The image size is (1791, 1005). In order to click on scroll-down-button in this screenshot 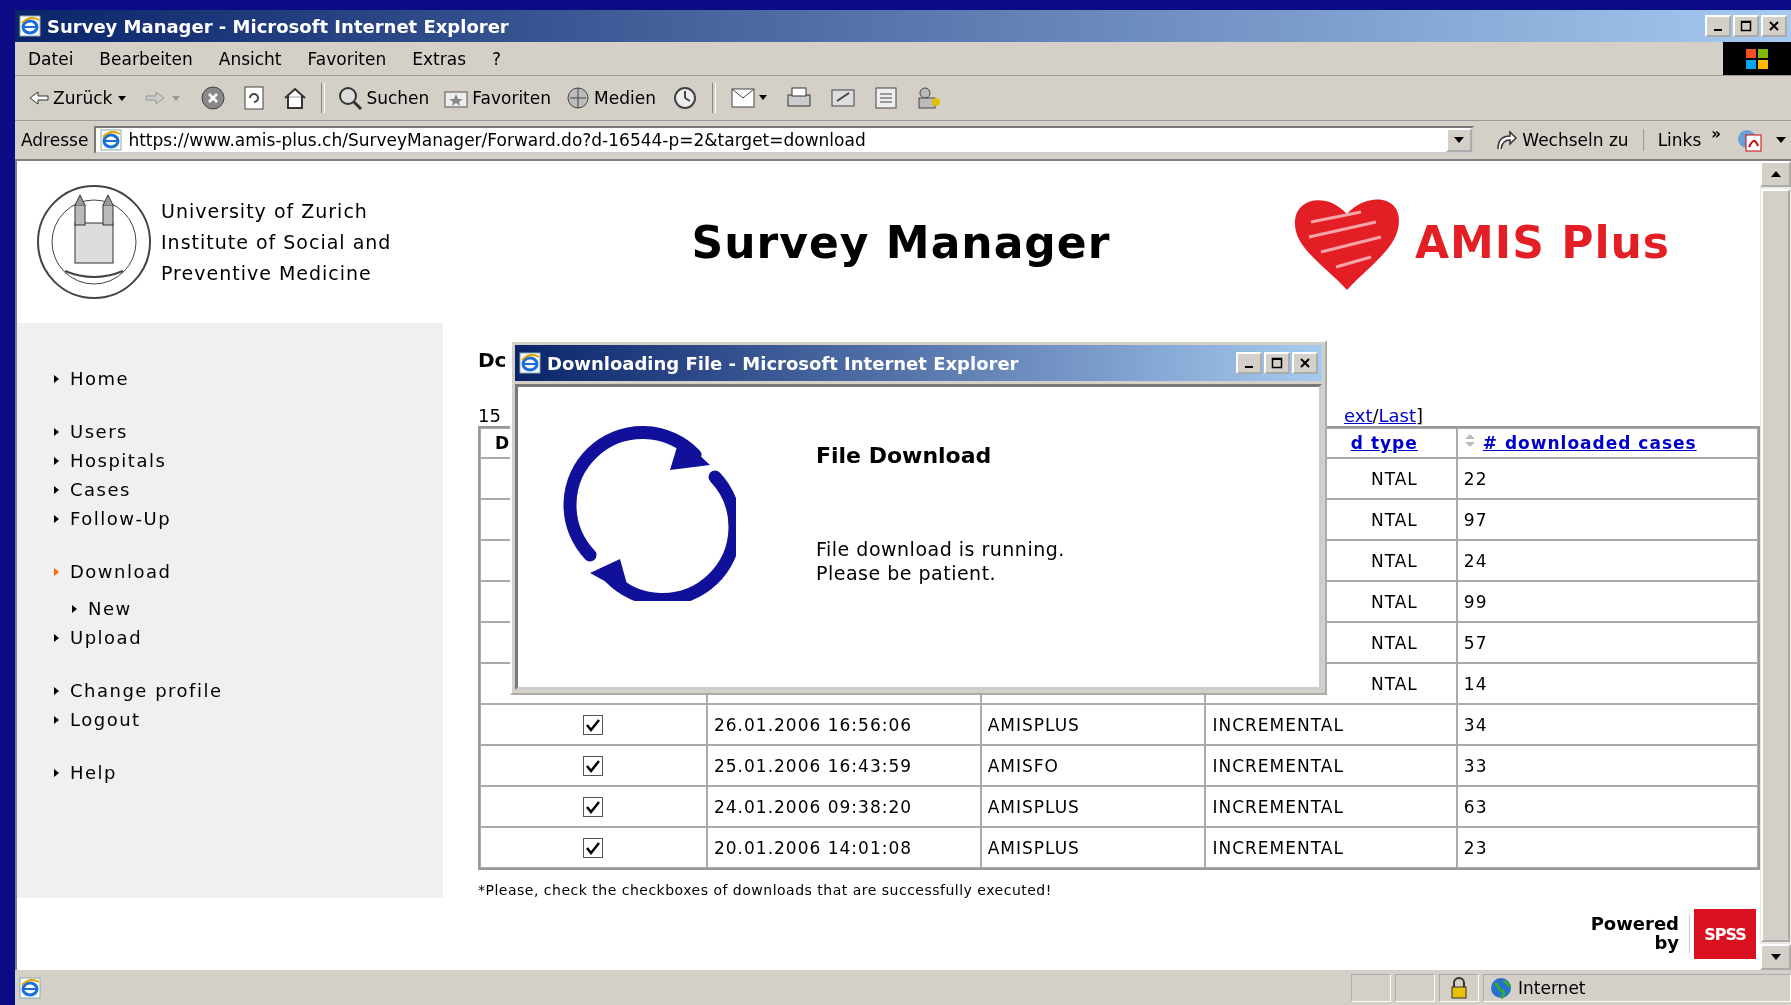, I will do `click(1775, 957)`.